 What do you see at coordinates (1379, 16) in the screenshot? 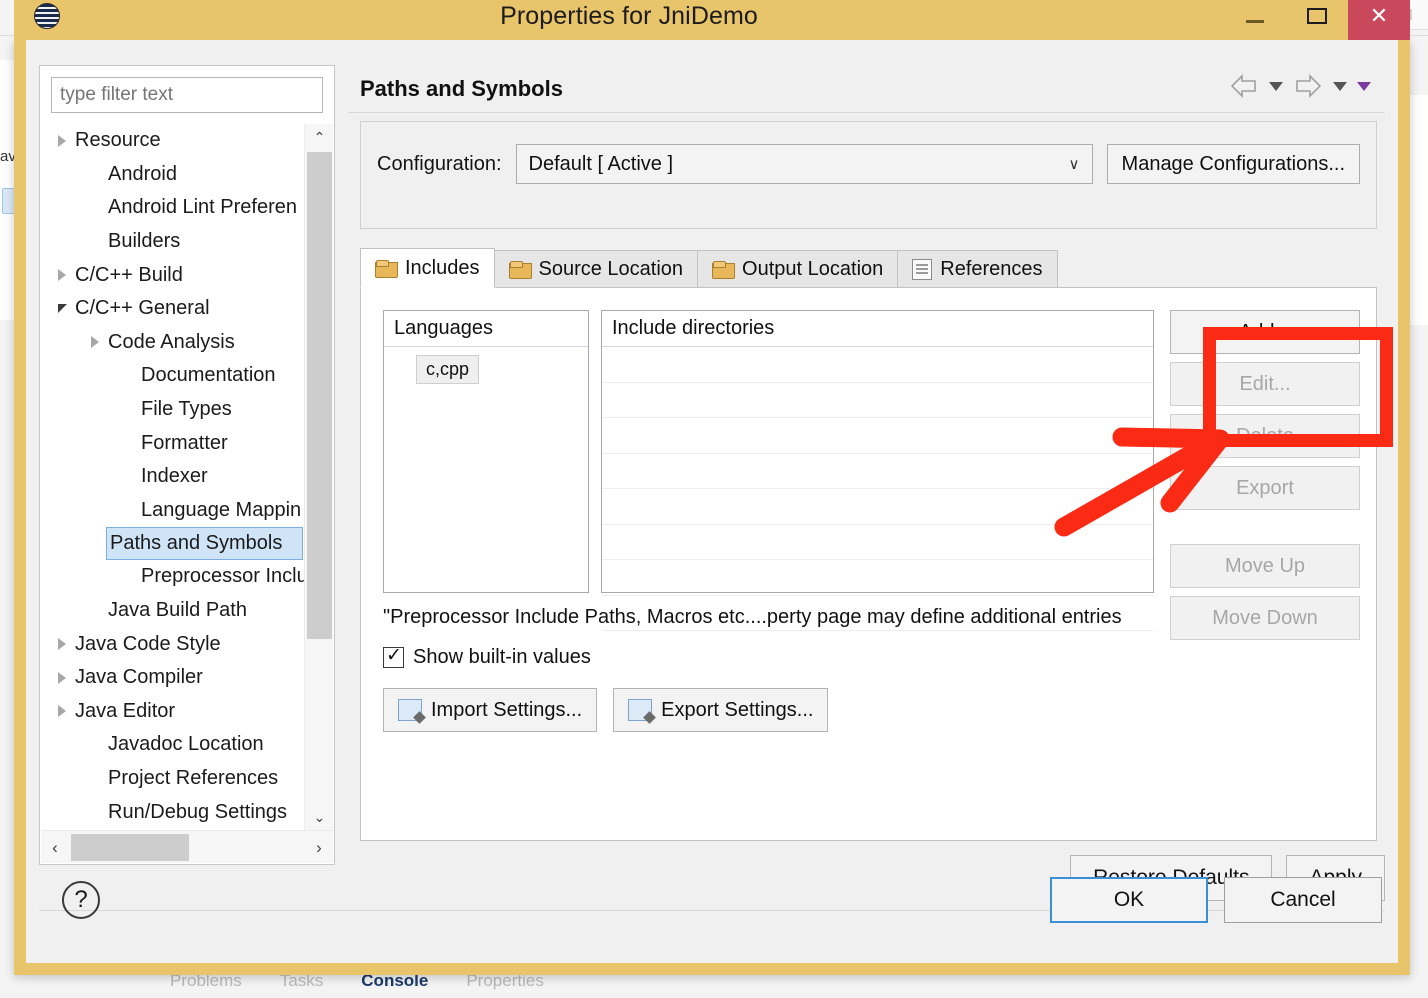
I see `close-icon: ✕` at bounding box center [1379, 16].